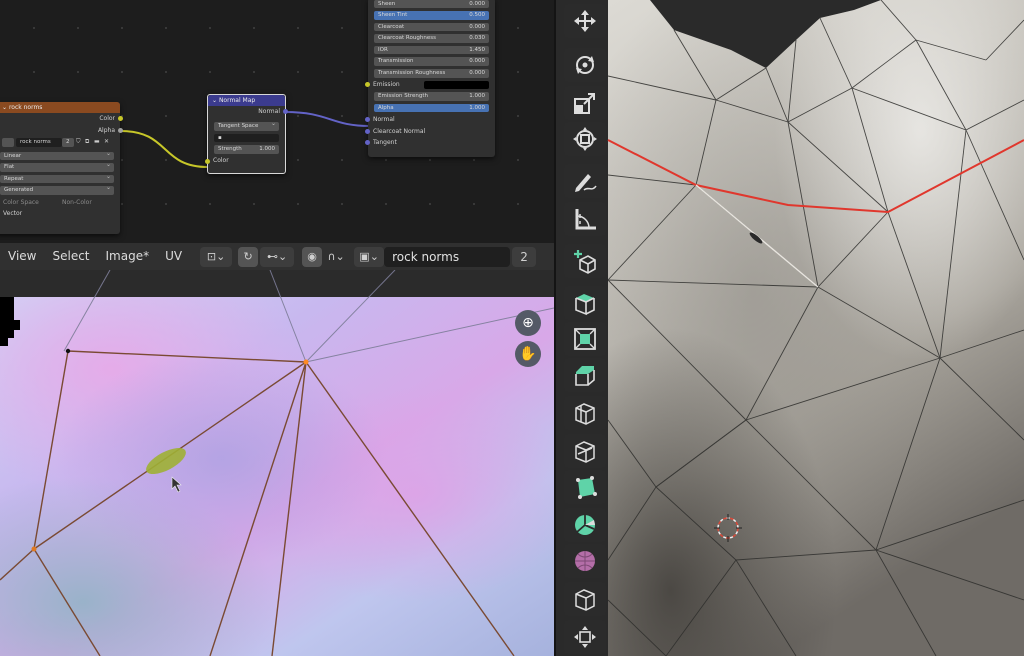 The height and width of the screenshot is (656, 1024). I want to click on out-alpha-socket, so click(120, 130).